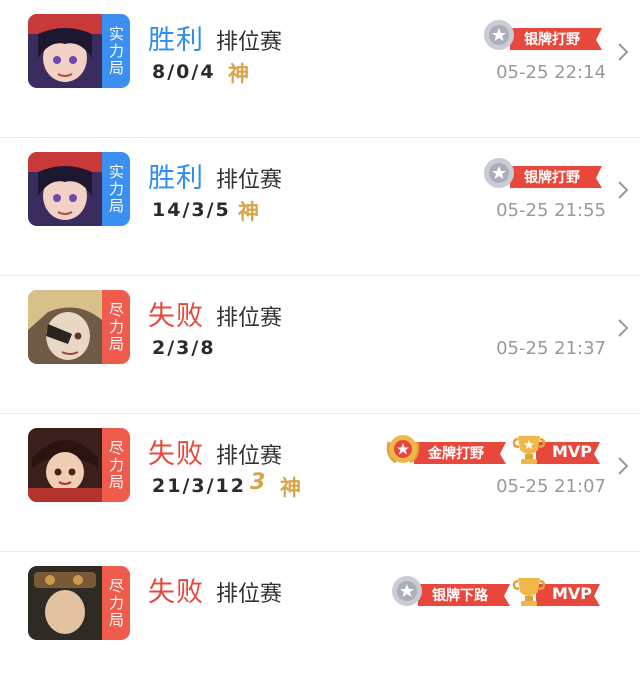 The width and height of the screenshot is (640, 690). What do you see at coordinates (551, 72) in the screenshot?
I see `match-time: 05-25 22:14` at bounding box center [551, 72].